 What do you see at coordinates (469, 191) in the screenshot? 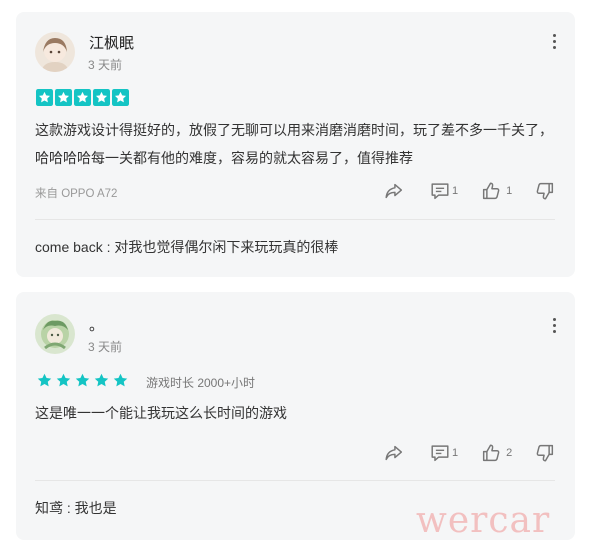
I see `review-actions: 1 1` at bounding box center [469, 191].